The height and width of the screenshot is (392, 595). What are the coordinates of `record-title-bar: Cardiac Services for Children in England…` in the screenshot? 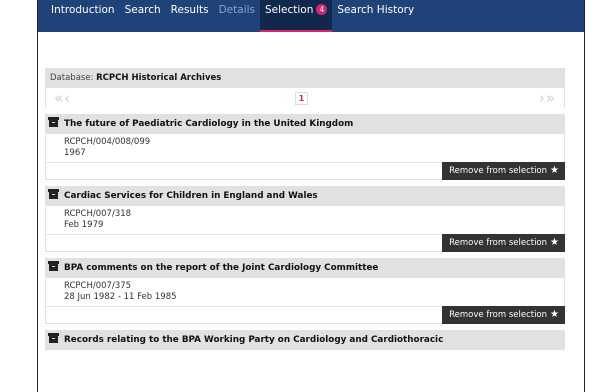 It's located at (305, 196).